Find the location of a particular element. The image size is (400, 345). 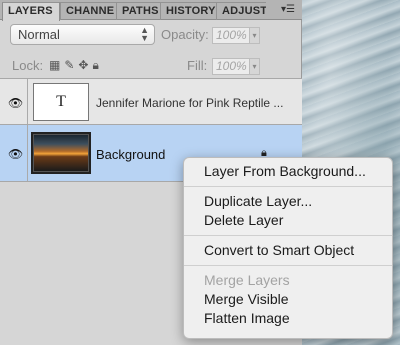

tab-channels: CHANNE is located at coordinates (88, 11).